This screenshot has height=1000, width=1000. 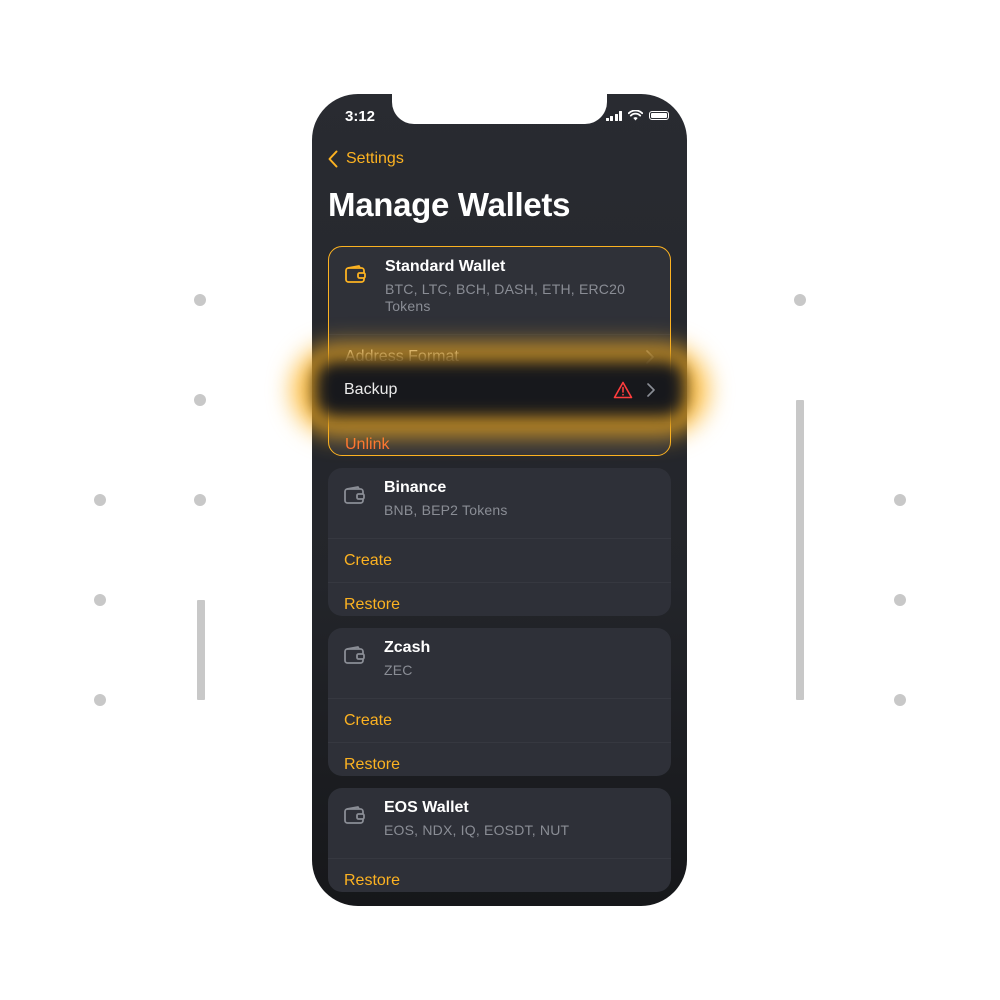 What do you see at coordinates (333, 159) in the screenshot?
I see `chevron-left-icon` at bounding box center [333, 159].